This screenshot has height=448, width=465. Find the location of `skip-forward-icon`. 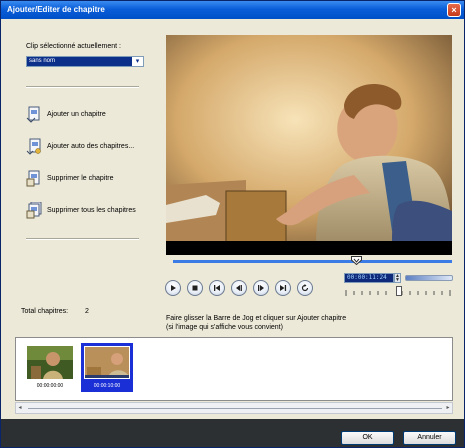

skip-forward-icon is located at coordinates (283, 288).